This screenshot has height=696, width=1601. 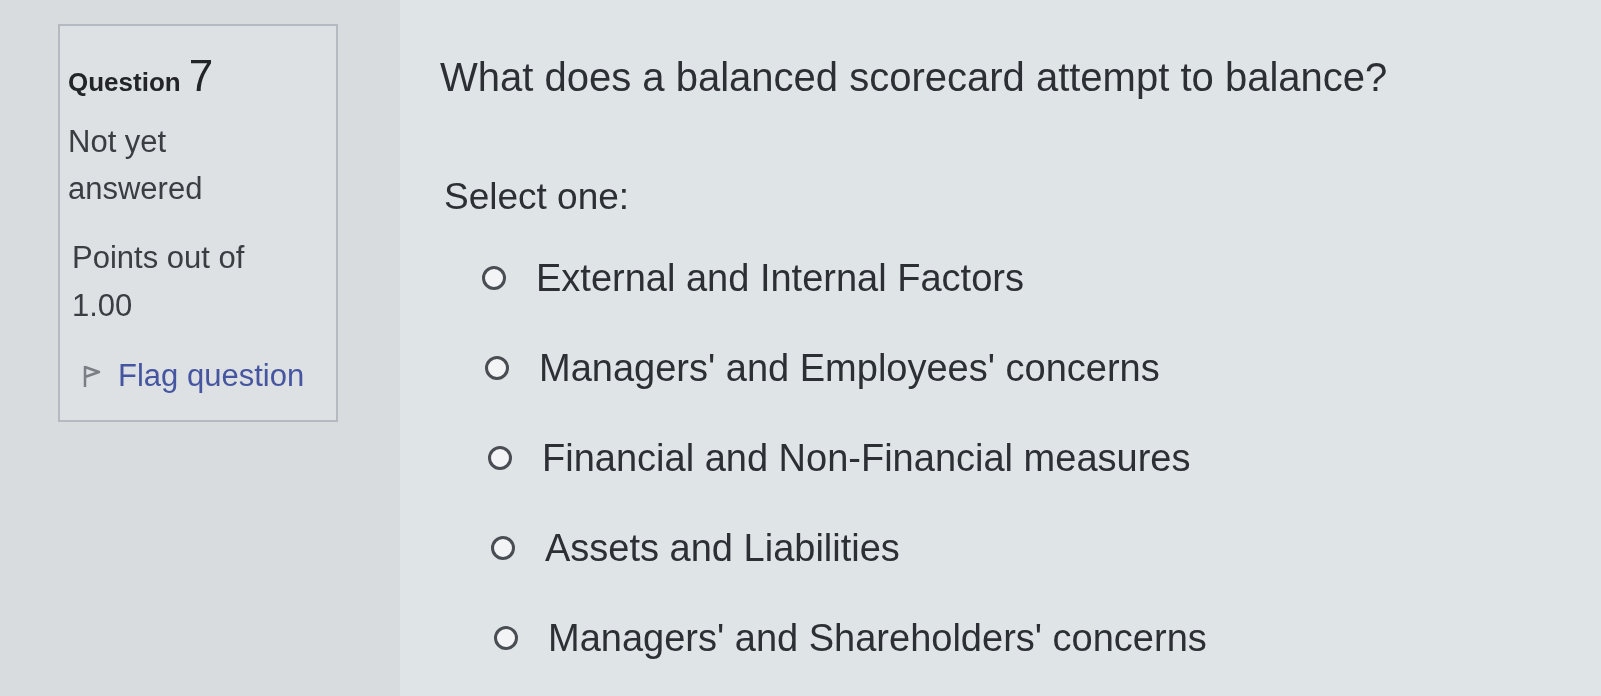 I want to click on answer-option-label: Financial and Non-Financial measures, so click(x=866, y=458).